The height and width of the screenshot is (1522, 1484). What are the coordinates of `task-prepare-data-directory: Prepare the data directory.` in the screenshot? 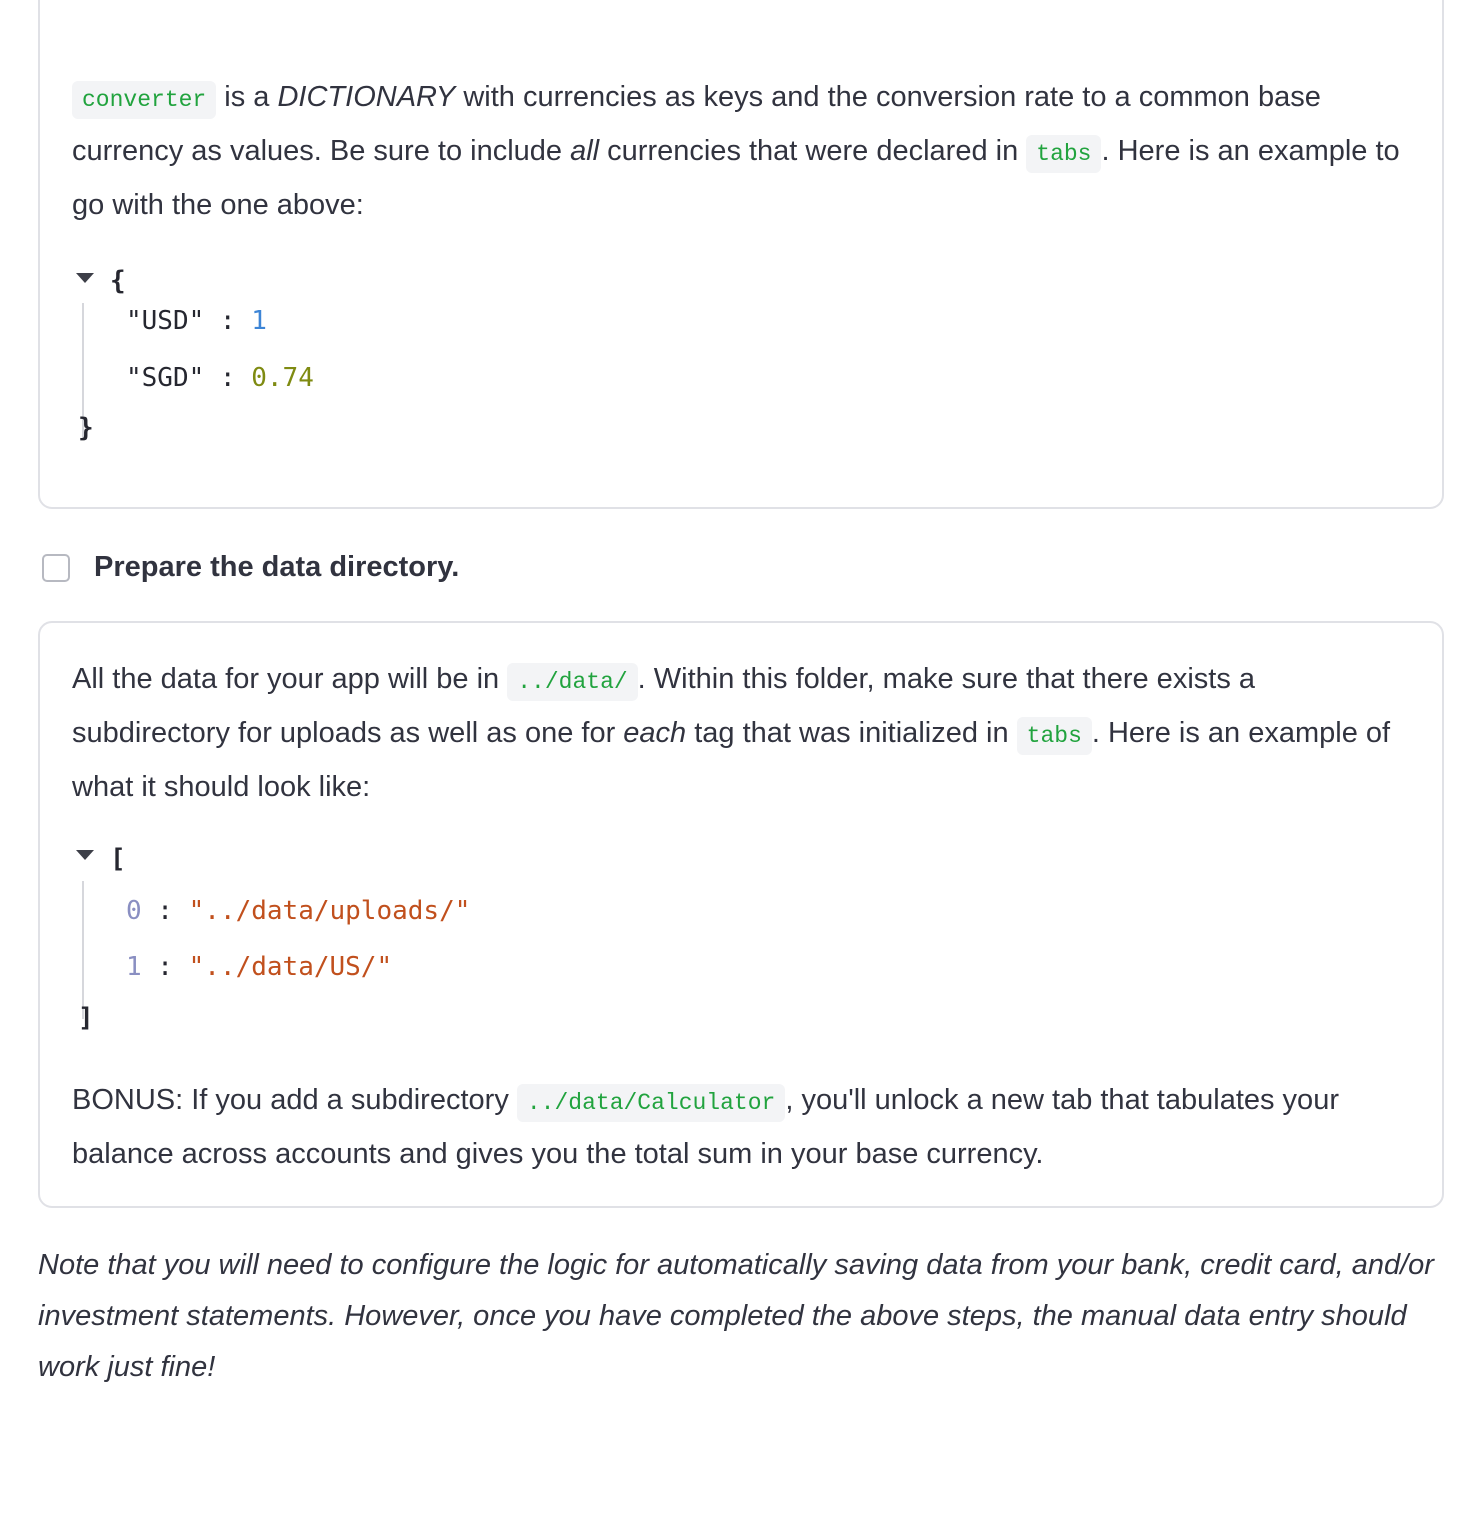 It's located at (250, 567).